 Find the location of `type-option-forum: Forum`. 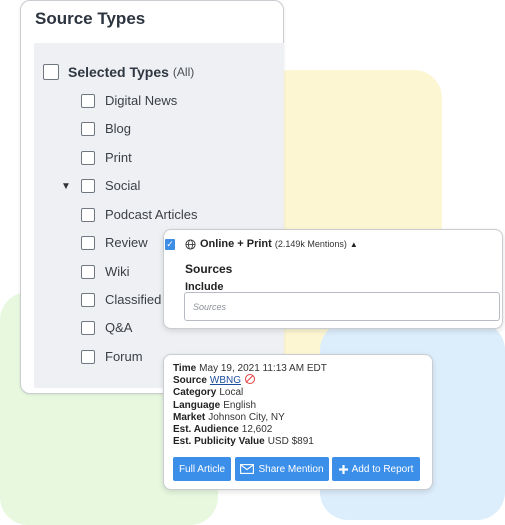

type-option-forum: Forum is located at coordinates (112, 356).